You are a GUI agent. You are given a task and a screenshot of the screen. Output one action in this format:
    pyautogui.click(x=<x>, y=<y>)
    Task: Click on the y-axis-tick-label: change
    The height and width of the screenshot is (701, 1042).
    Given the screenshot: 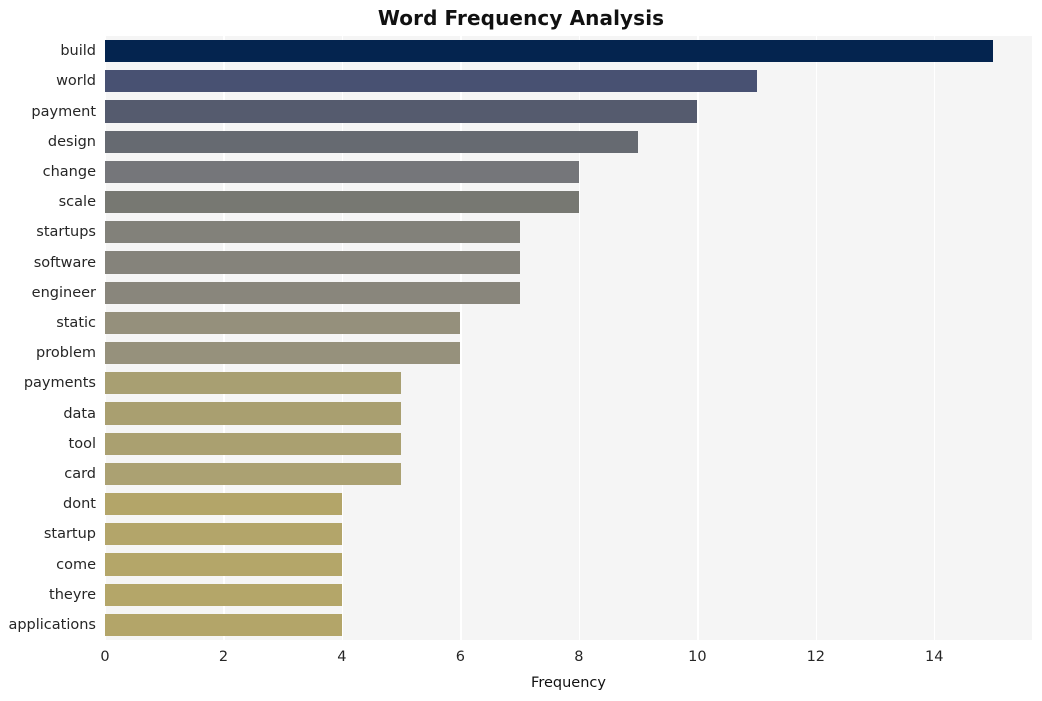 What is the action you would take?
    pyautogui.click(x=69, y=171)
    